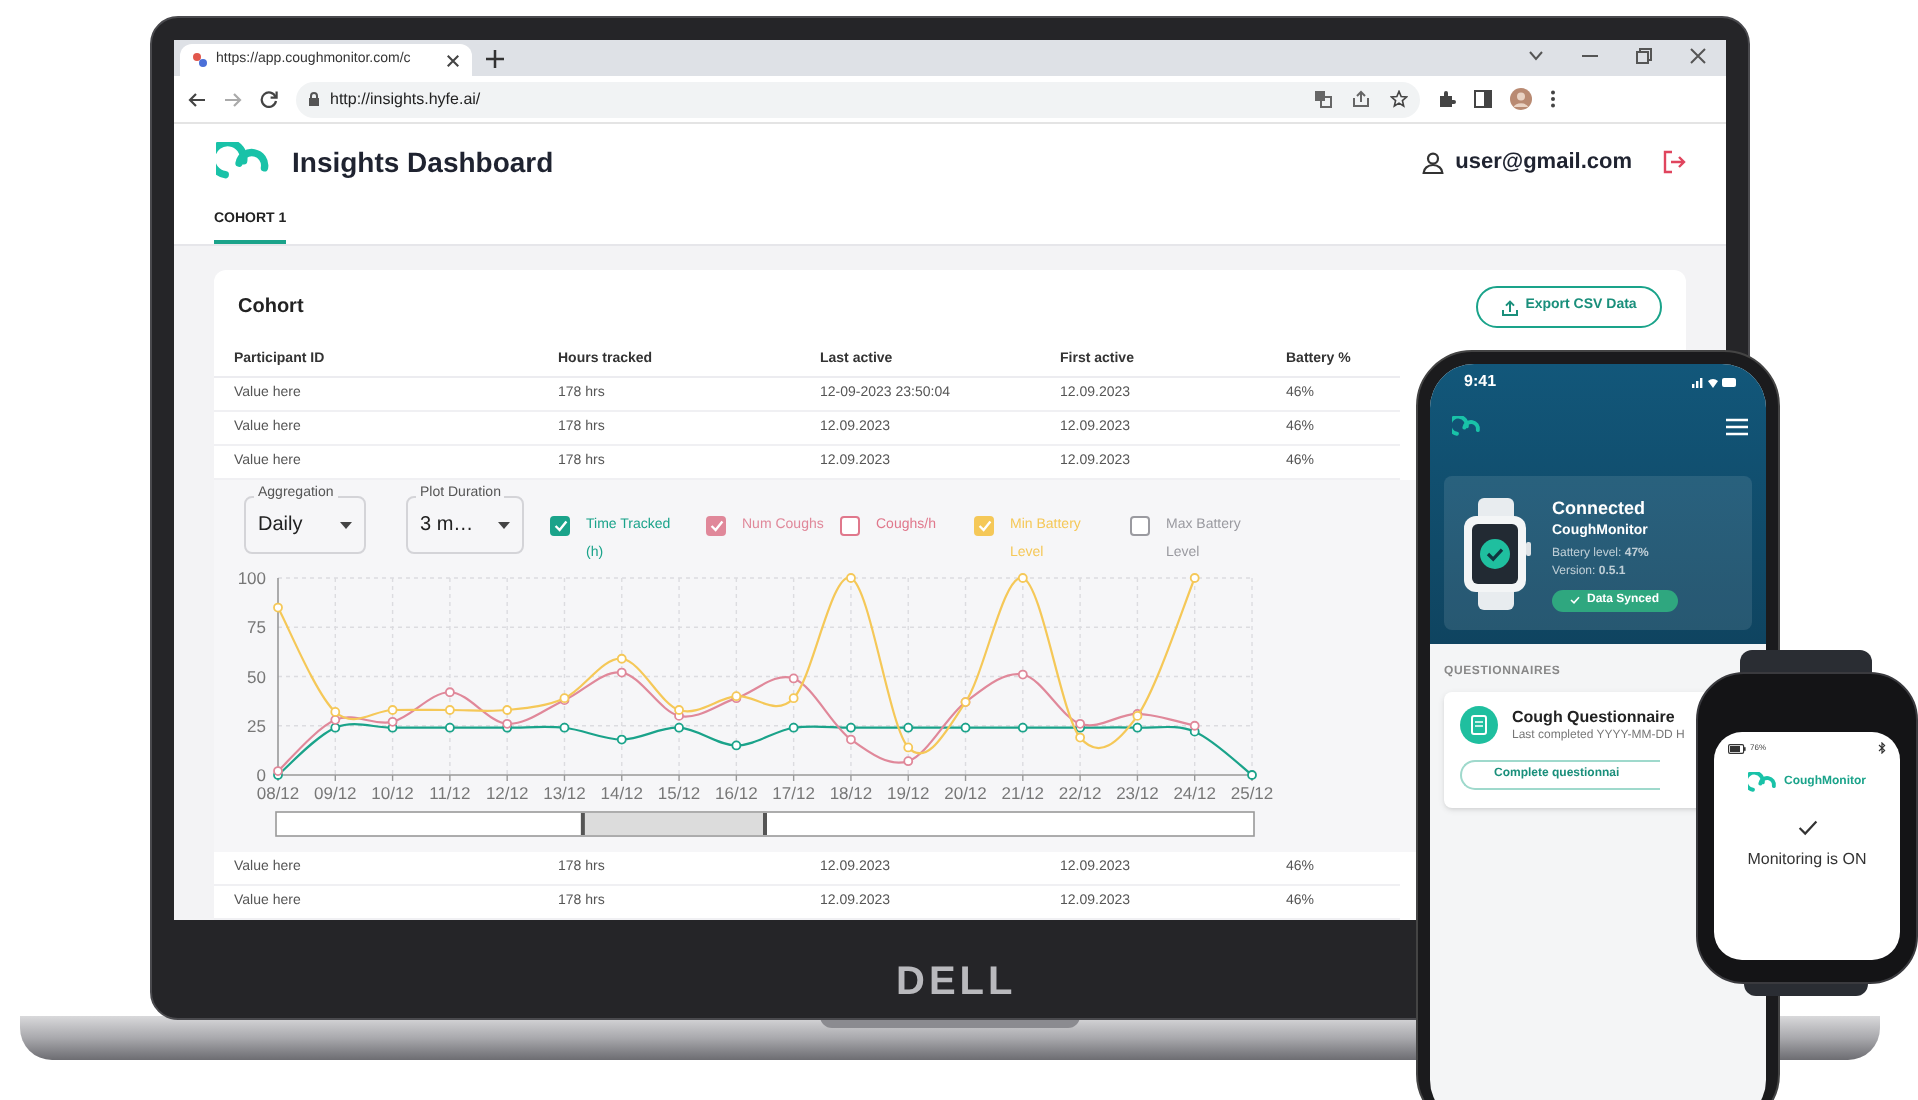 This screenshot has height=1100, width=1918. I want to click on questionnaire-title: Cough Questionnaire, so click(1594, 717).